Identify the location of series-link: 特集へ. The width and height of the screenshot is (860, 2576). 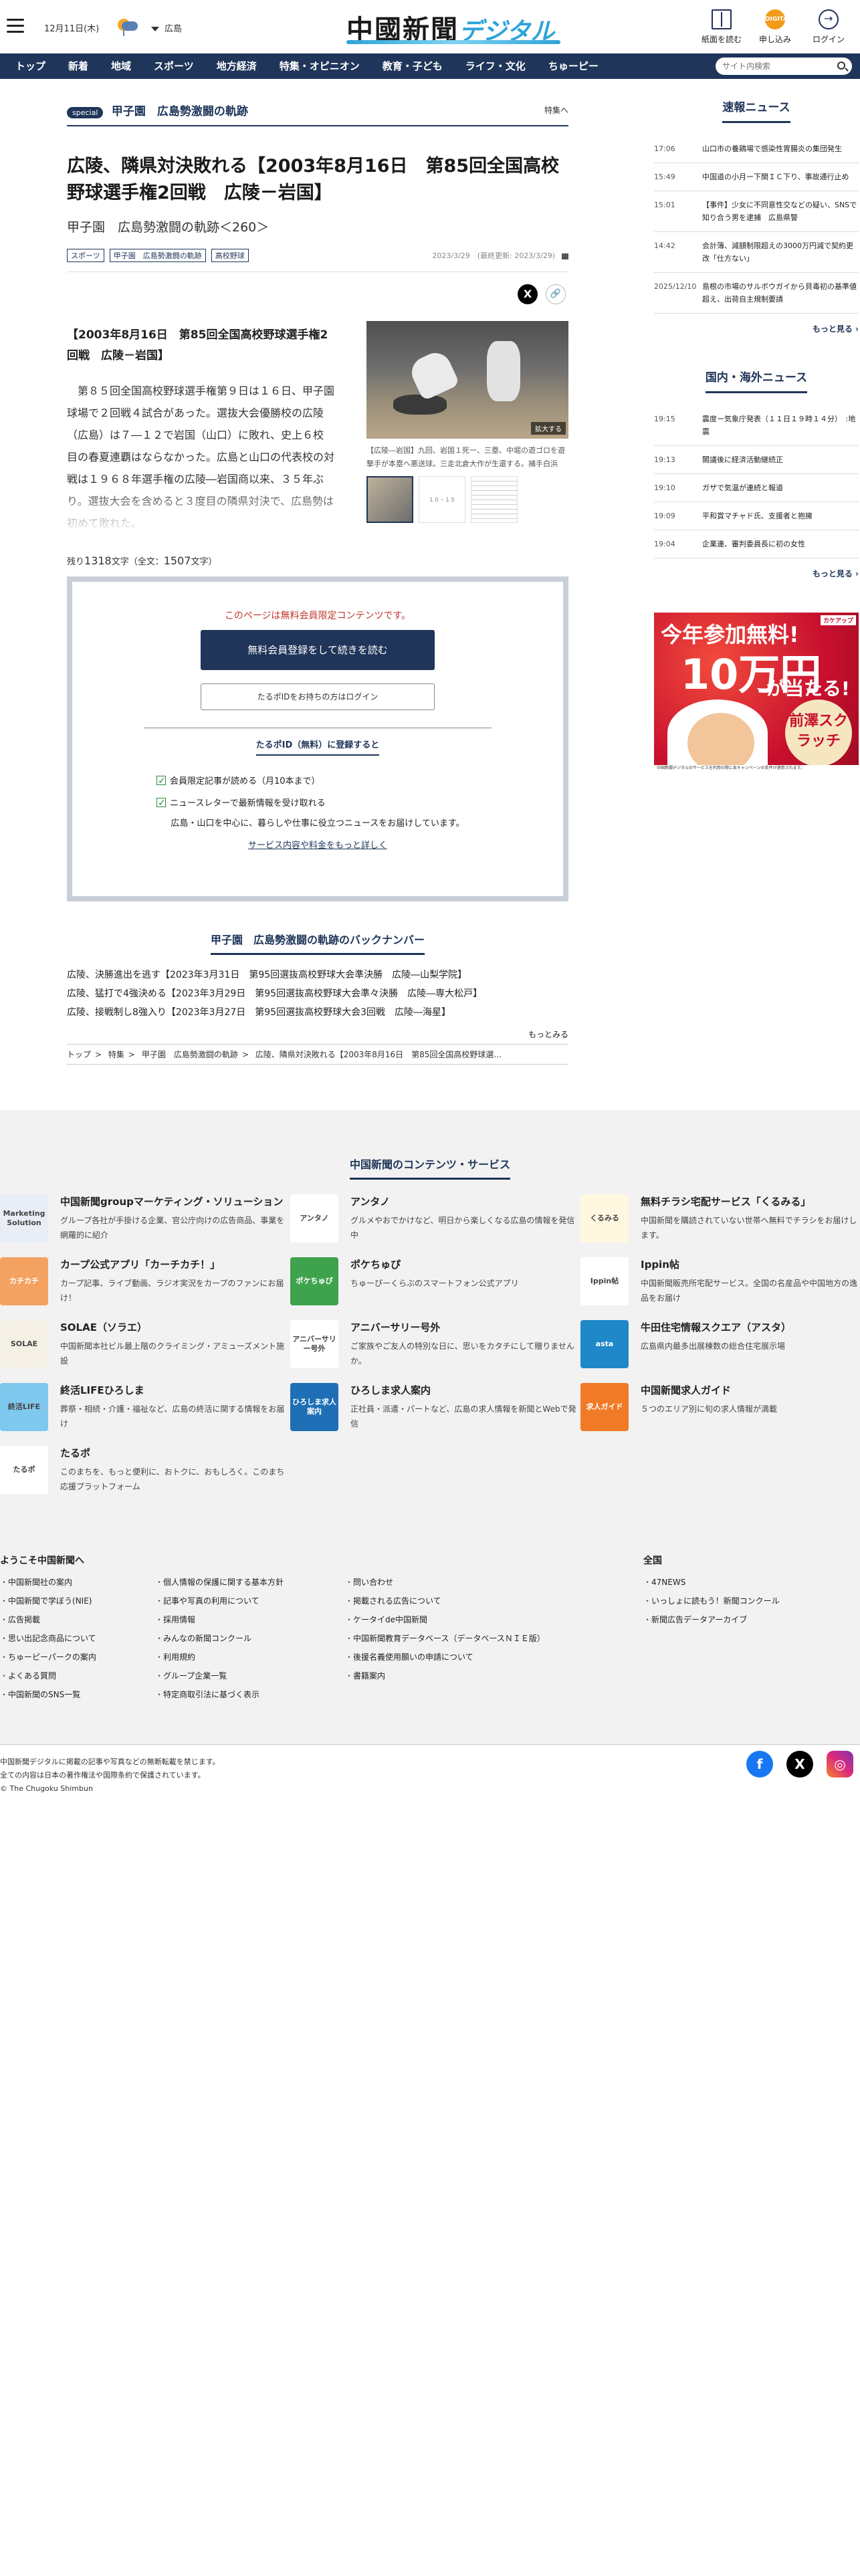
(556, 110).